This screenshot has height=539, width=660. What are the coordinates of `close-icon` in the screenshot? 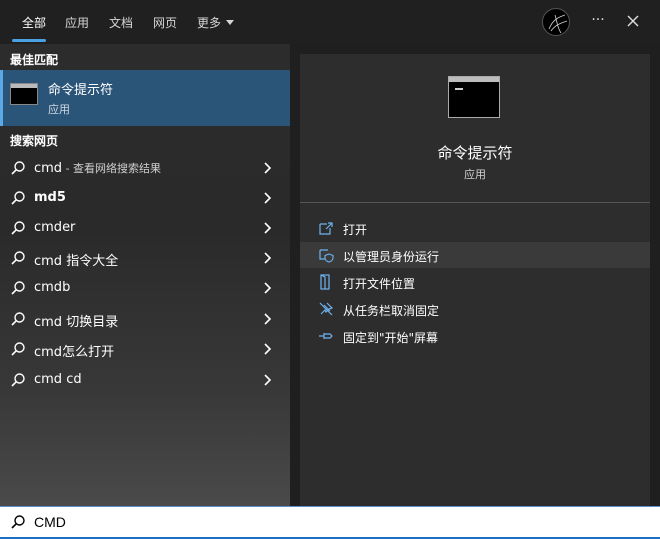 It's located at (633, 21).